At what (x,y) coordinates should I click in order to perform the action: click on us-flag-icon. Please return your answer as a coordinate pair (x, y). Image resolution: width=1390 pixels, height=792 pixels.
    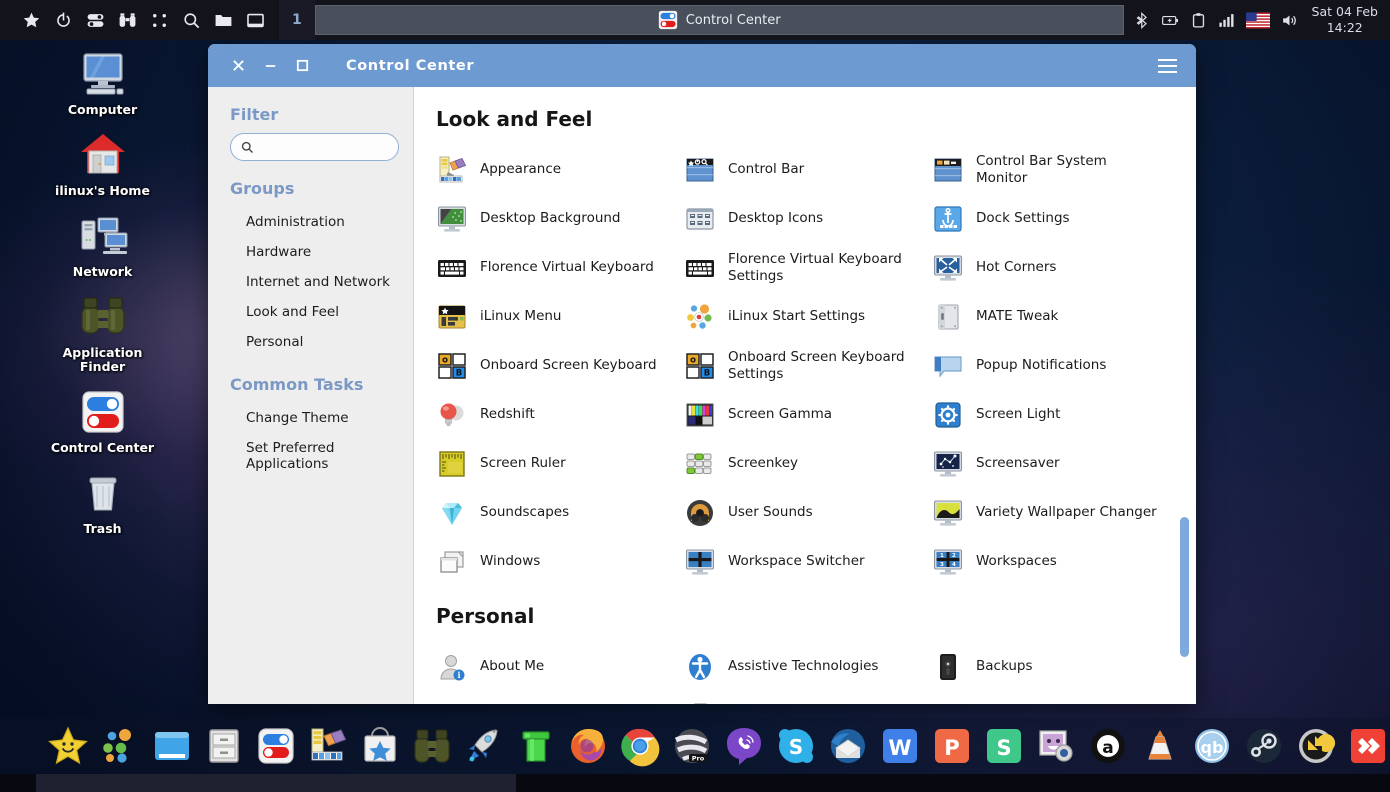
    Looking at the image, I should click on (1257, 20).